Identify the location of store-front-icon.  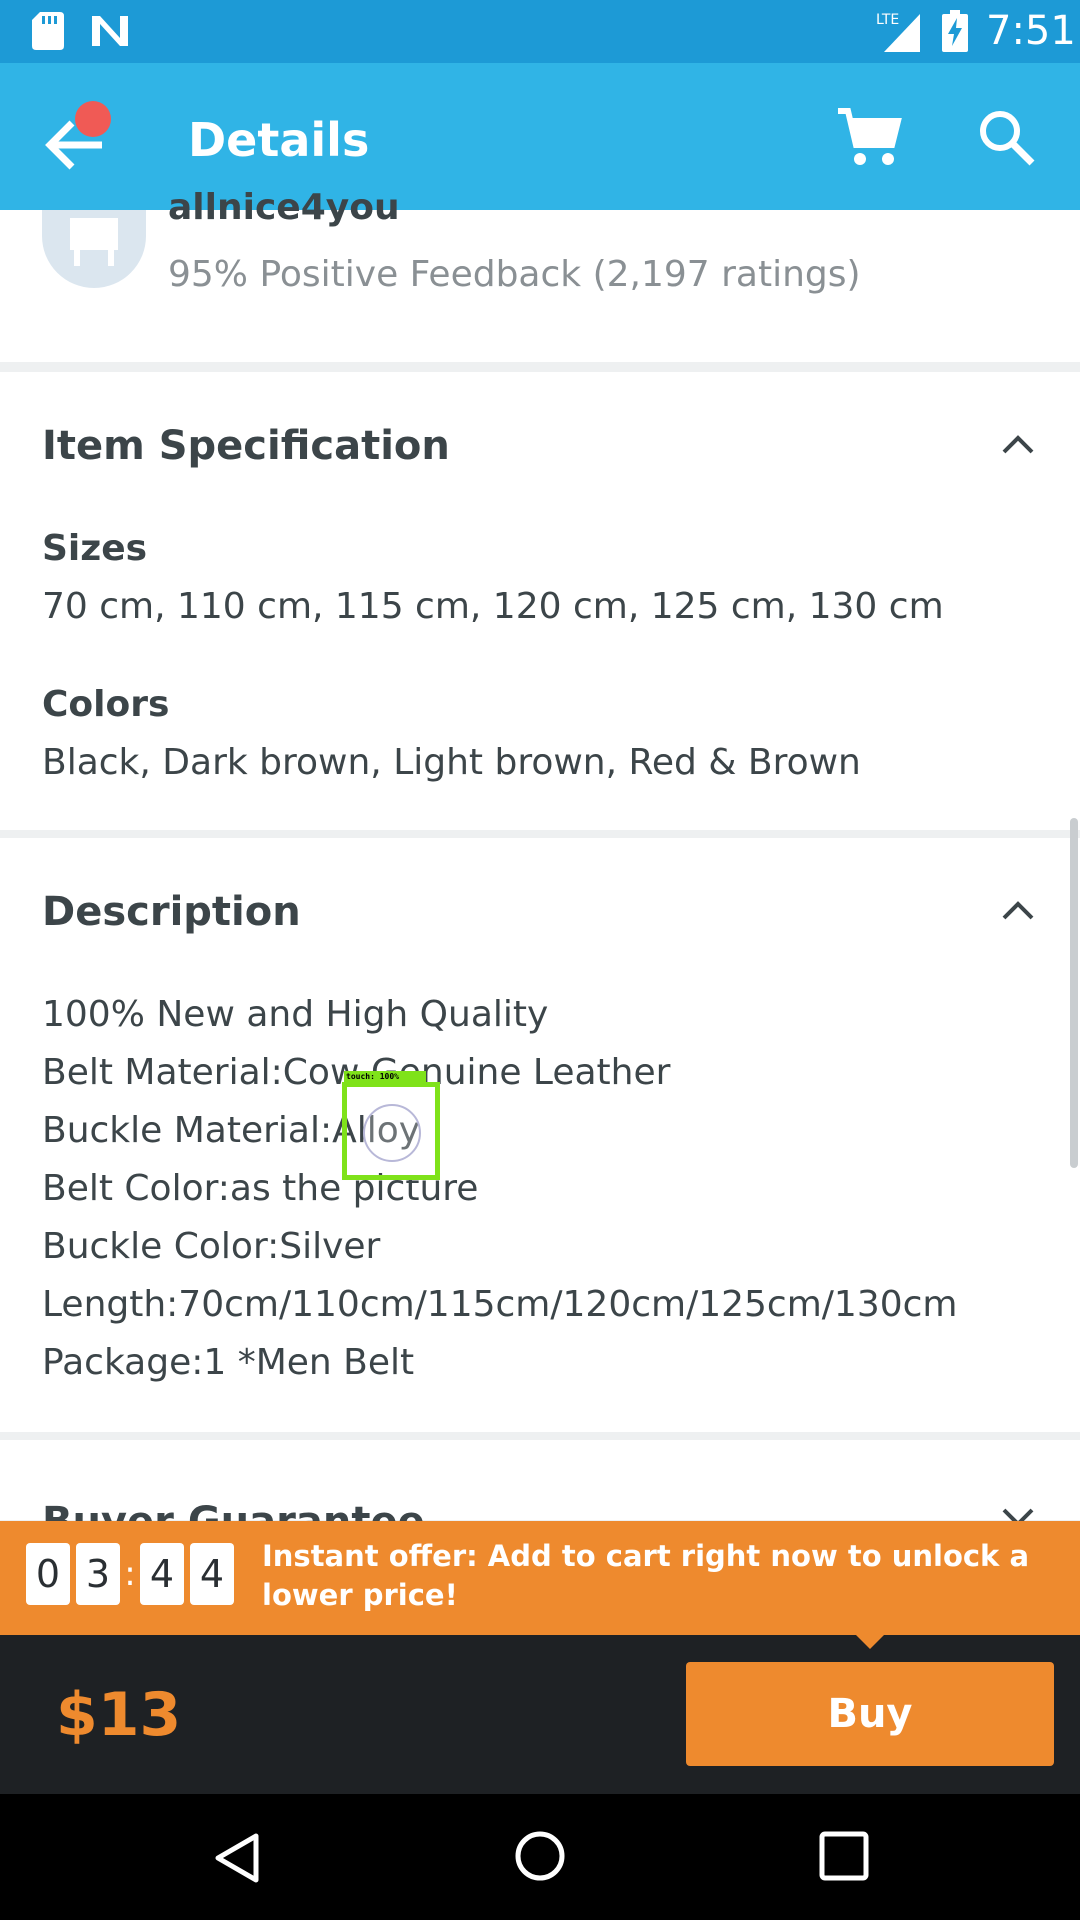
(94, 242).